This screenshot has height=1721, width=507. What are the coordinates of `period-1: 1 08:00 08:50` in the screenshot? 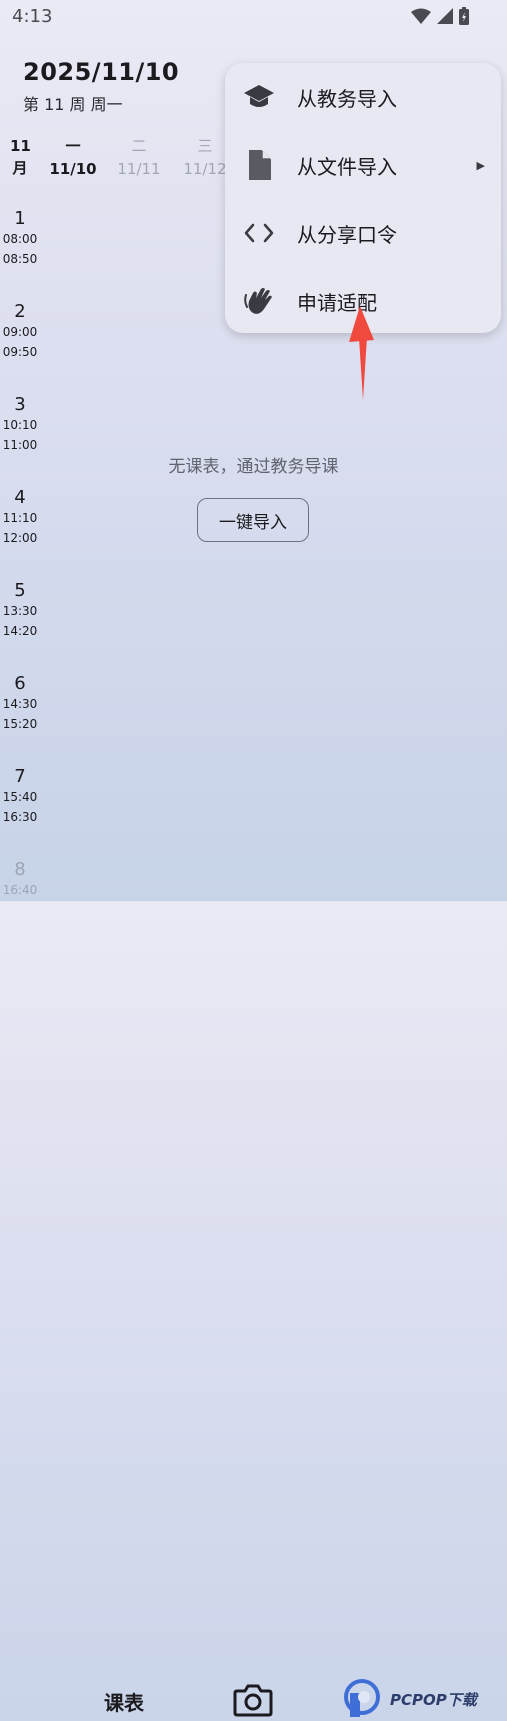 It's located at (20, 238).